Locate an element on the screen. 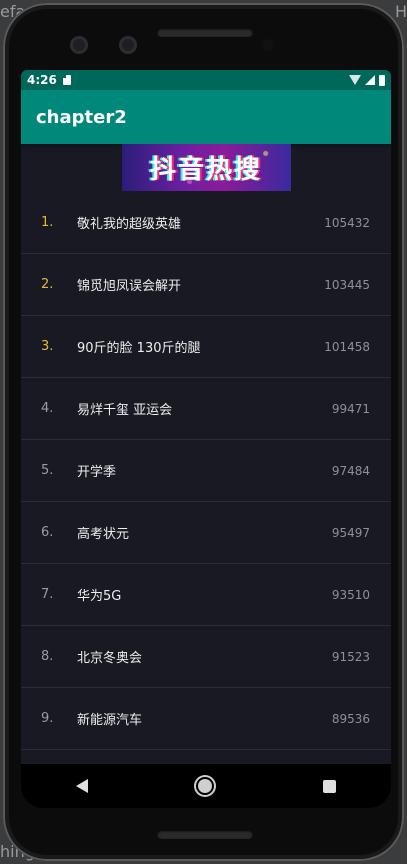 The height and width of the screenshot is (864, 407). banner-text: 抖音热搜 is located at coordinates (205, 170).